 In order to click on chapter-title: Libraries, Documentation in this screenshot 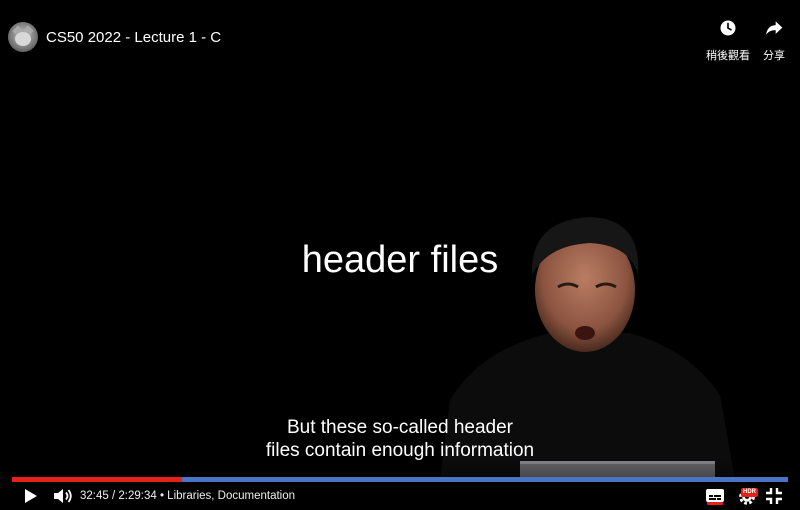, I will do `click(231, 496)`.